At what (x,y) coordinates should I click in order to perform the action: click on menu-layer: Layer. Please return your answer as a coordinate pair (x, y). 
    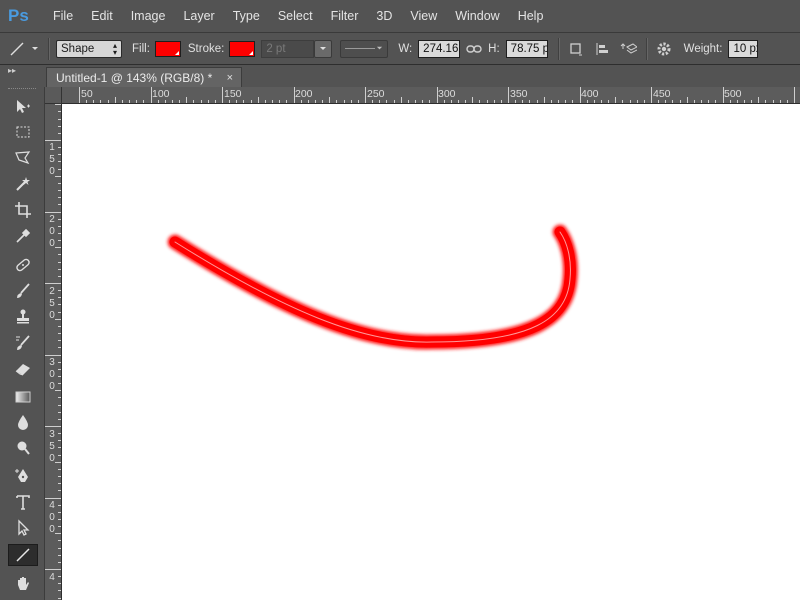
    Looking at the image, I should click on (198, 16).